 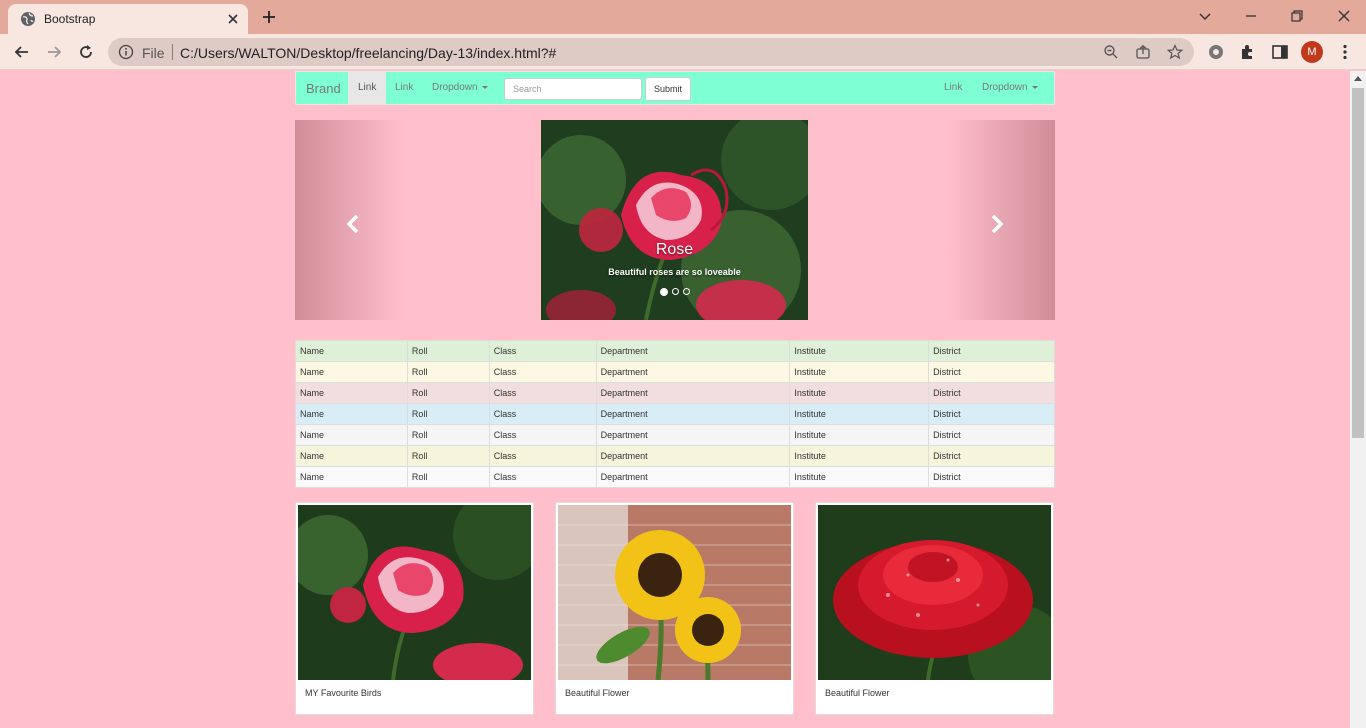 What do you see at coordinates (1345, 52) in the screenshot?
I see `menu-kebab-icon` at bounding box center [1345, 52].